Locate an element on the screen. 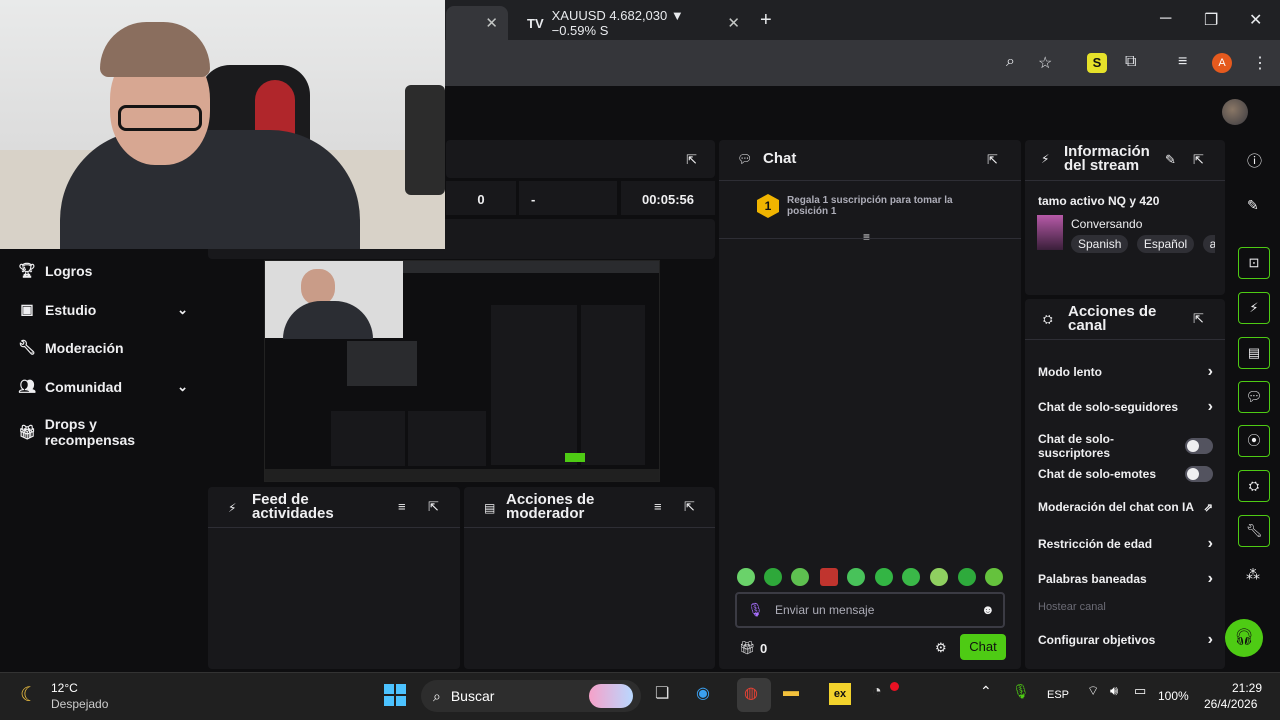 This screenshot has width=1280, height=720. preview-actions-panel is located at coordinates (613, 385).